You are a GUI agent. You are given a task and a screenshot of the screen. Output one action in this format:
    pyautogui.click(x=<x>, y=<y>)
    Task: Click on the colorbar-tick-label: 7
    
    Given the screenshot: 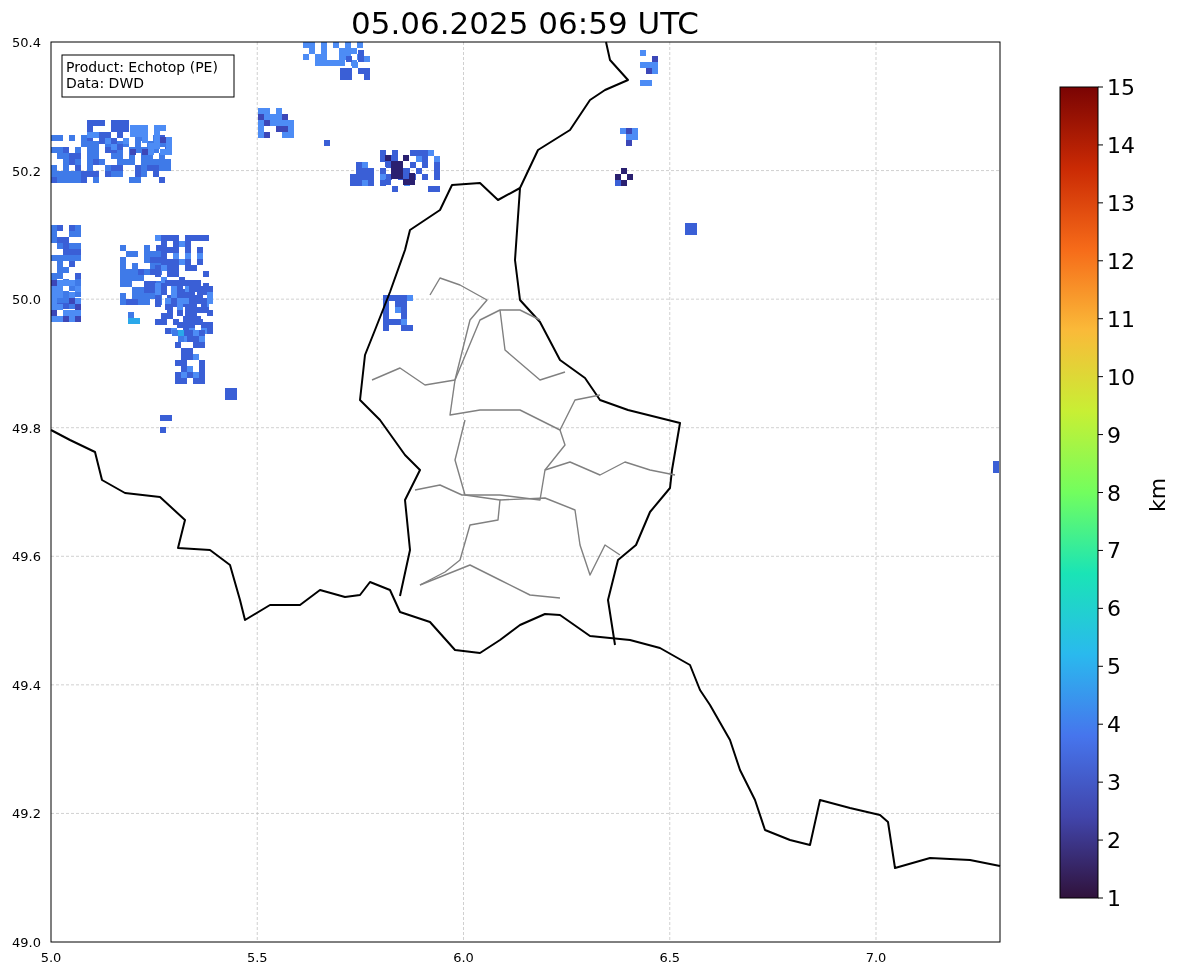 What is the action you would take?
    pyautogui.click(x=1114, y=551)
    